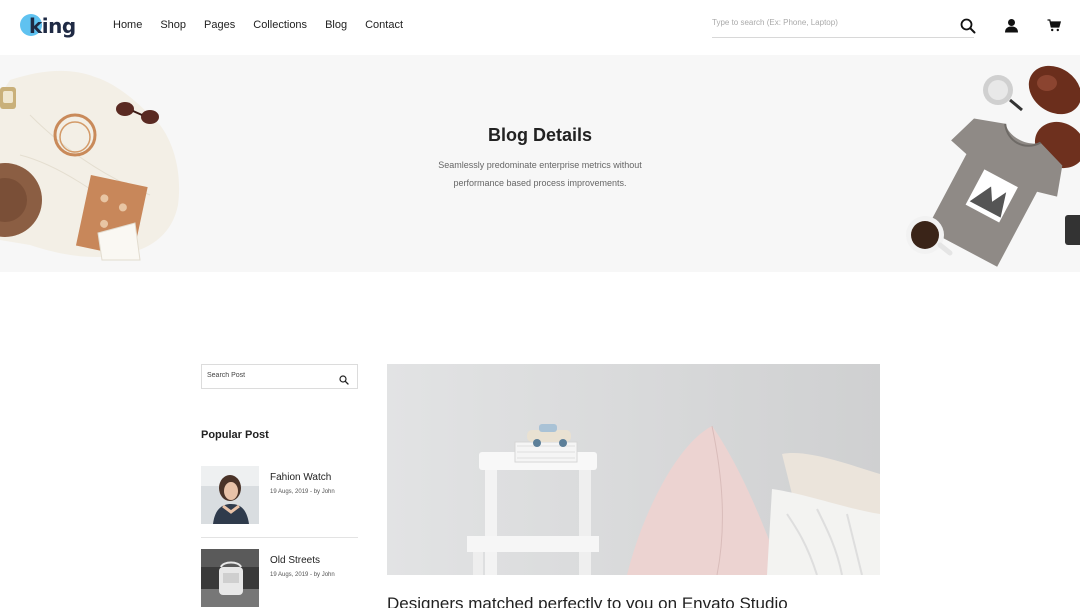 This screenshot has width=1080, height=608. I want to click on logo-text: king, so click(52, 26).